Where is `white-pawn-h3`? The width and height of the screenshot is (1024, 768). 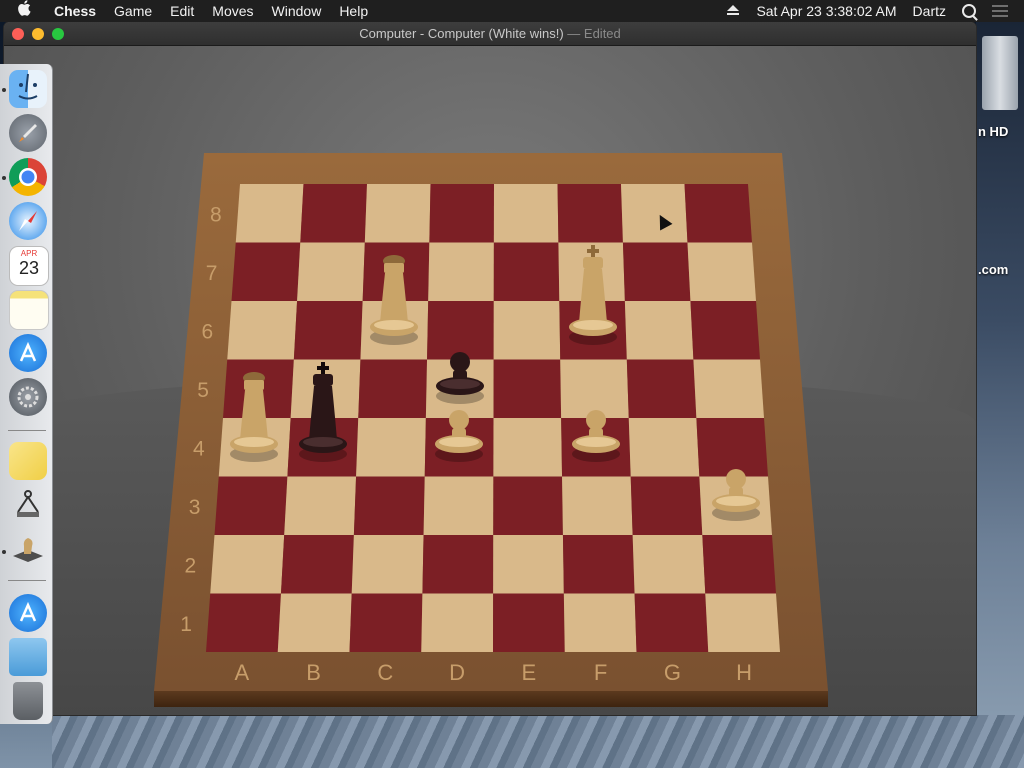 white-pawn-h3 is located at coordinates (736, 472).